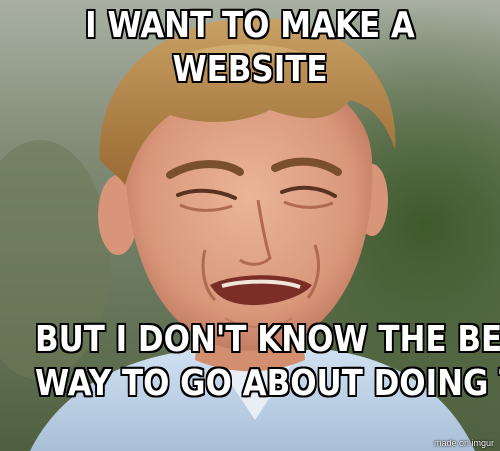 The image size is (500, 451). What do you see at coordinates (267, 339) in the screenshot?
I see `bottom-caption-line-1: BUT I DON'T KNOW THE BEST` at bounding box center [267, 339].